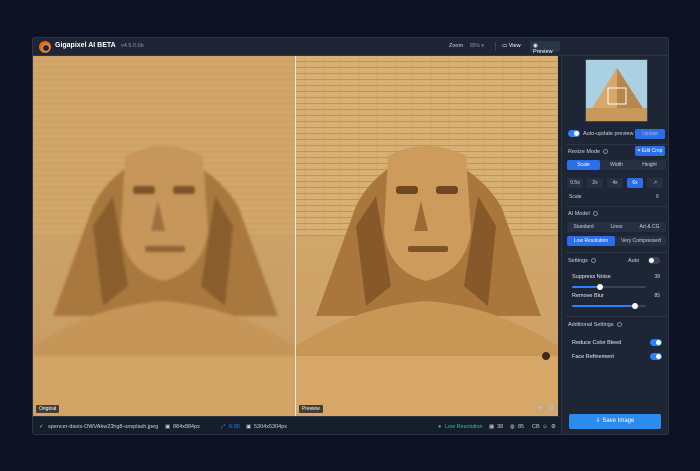 The image size is (700, 471). What do you see at coordinates (655, 277) in the screenshot?
I see `suppress-noise-value: 38` at bounding box center [655, 277].